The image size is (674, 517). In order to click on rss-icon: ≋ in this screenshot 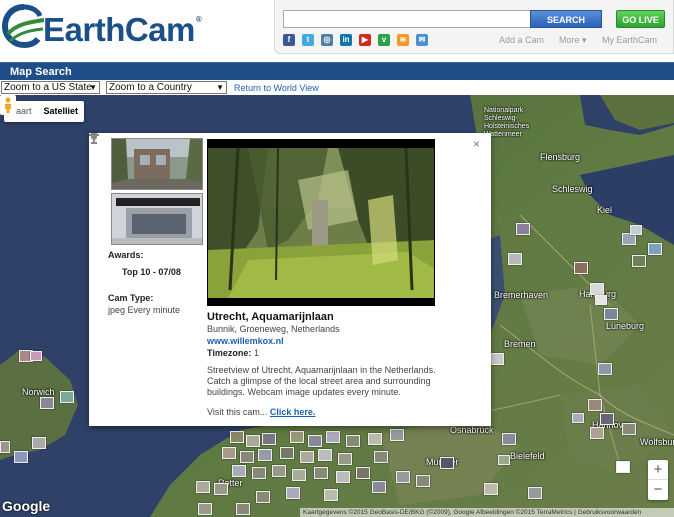, I will do `click(403, 40)`.